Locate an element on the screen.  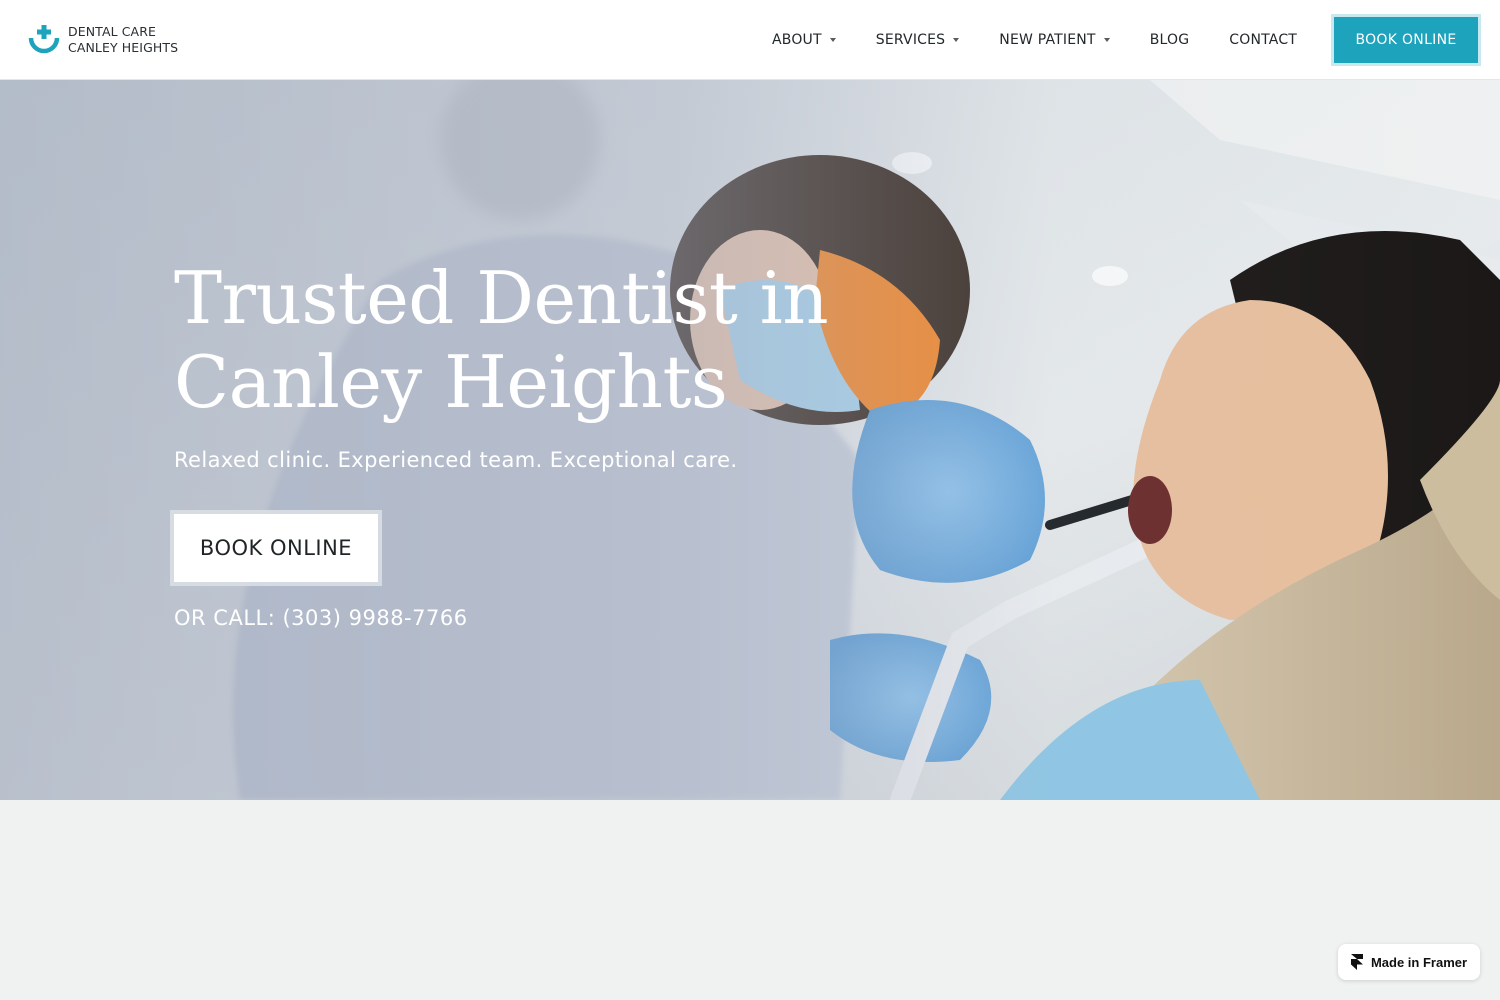
badge-label: Made in Framer is located at coordinates (1419, 962).